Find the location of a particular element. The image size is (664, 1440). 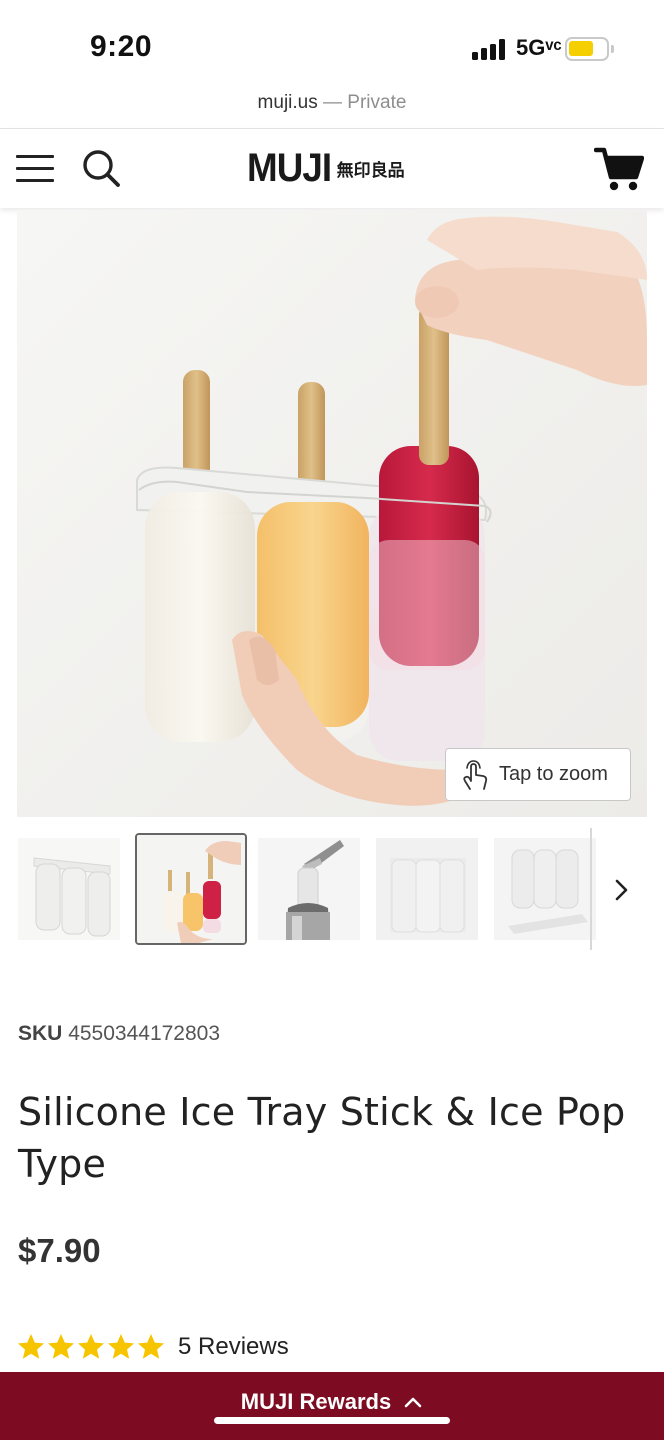

tap-hand-icon is located at coordinates (475, 774).